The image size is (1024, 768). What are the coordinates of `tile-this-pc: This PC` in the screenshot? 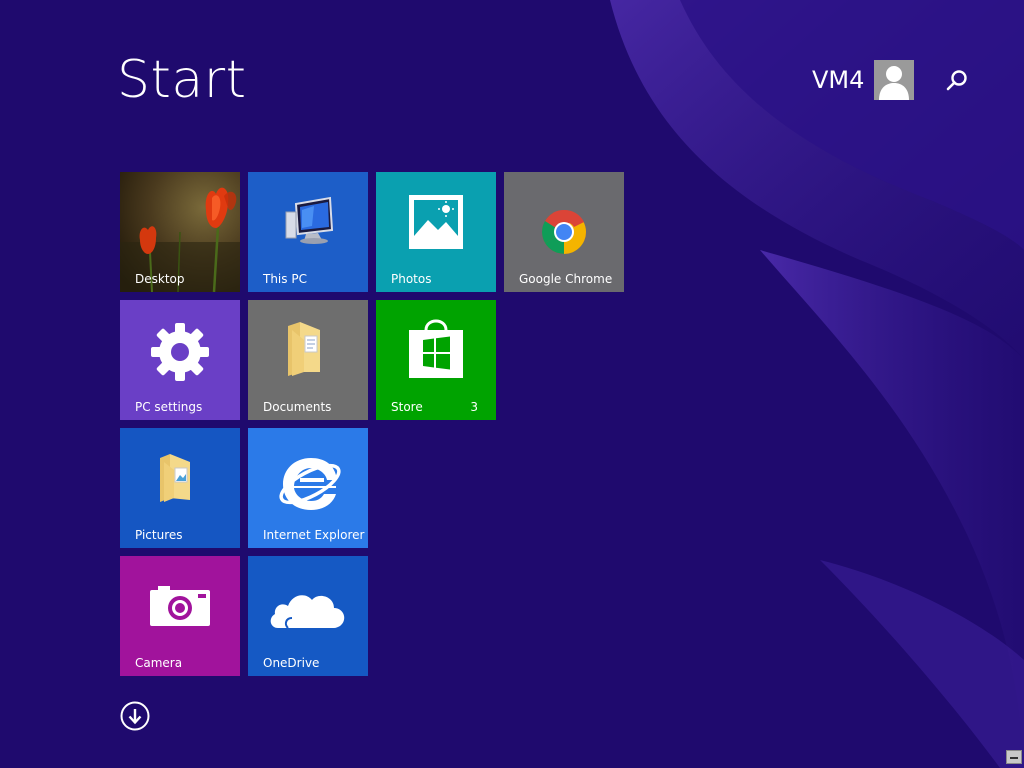 It's located at (308, 232).